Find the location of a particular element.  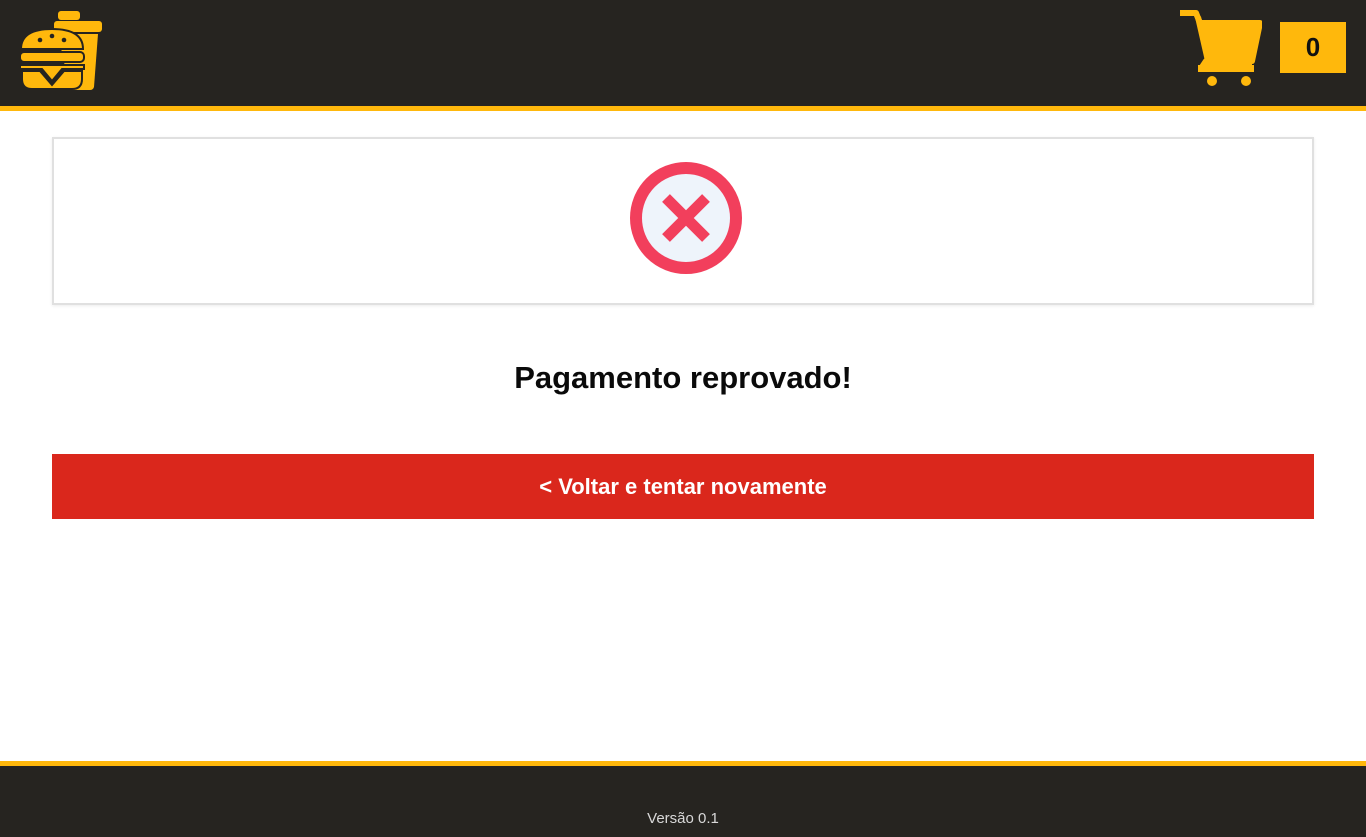

page-title: Pagamento reprovado! is located at coordinates (683, 377).